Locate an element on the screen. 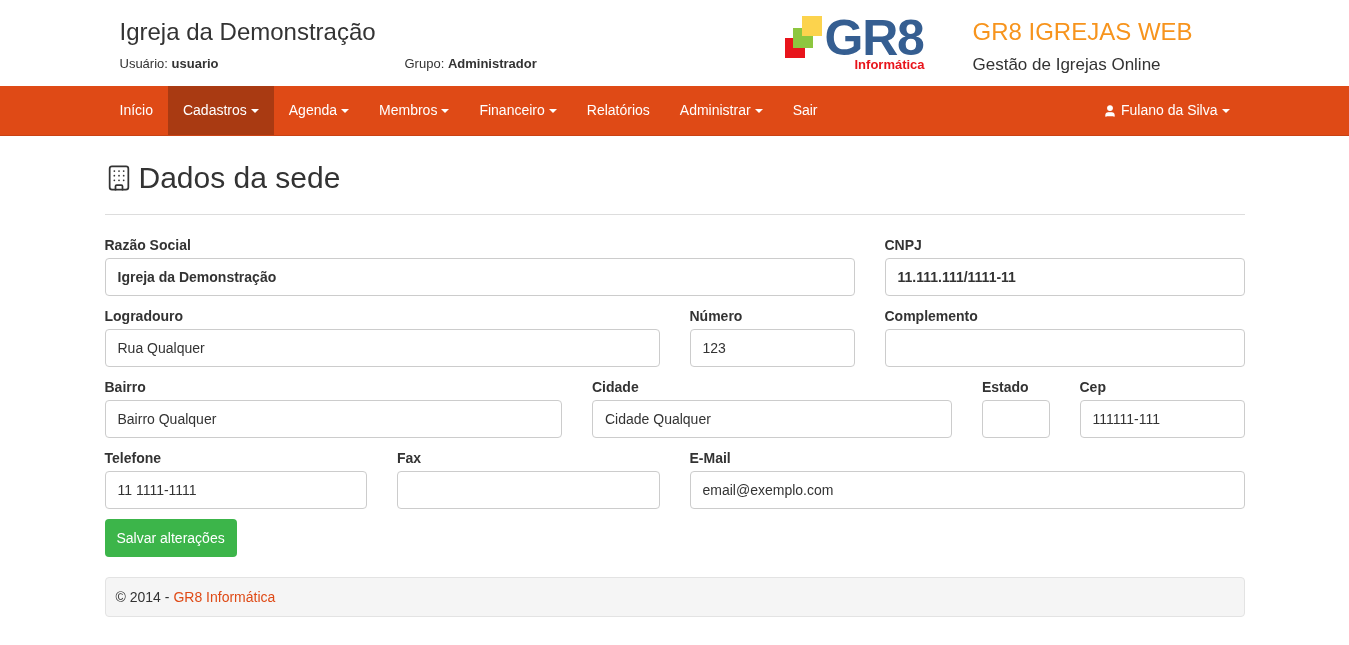 Image resolution: width=1349 pixels, height=645 pixels. input-field: 11.111.111/1111-11 is located at coordinates (1064, 277).